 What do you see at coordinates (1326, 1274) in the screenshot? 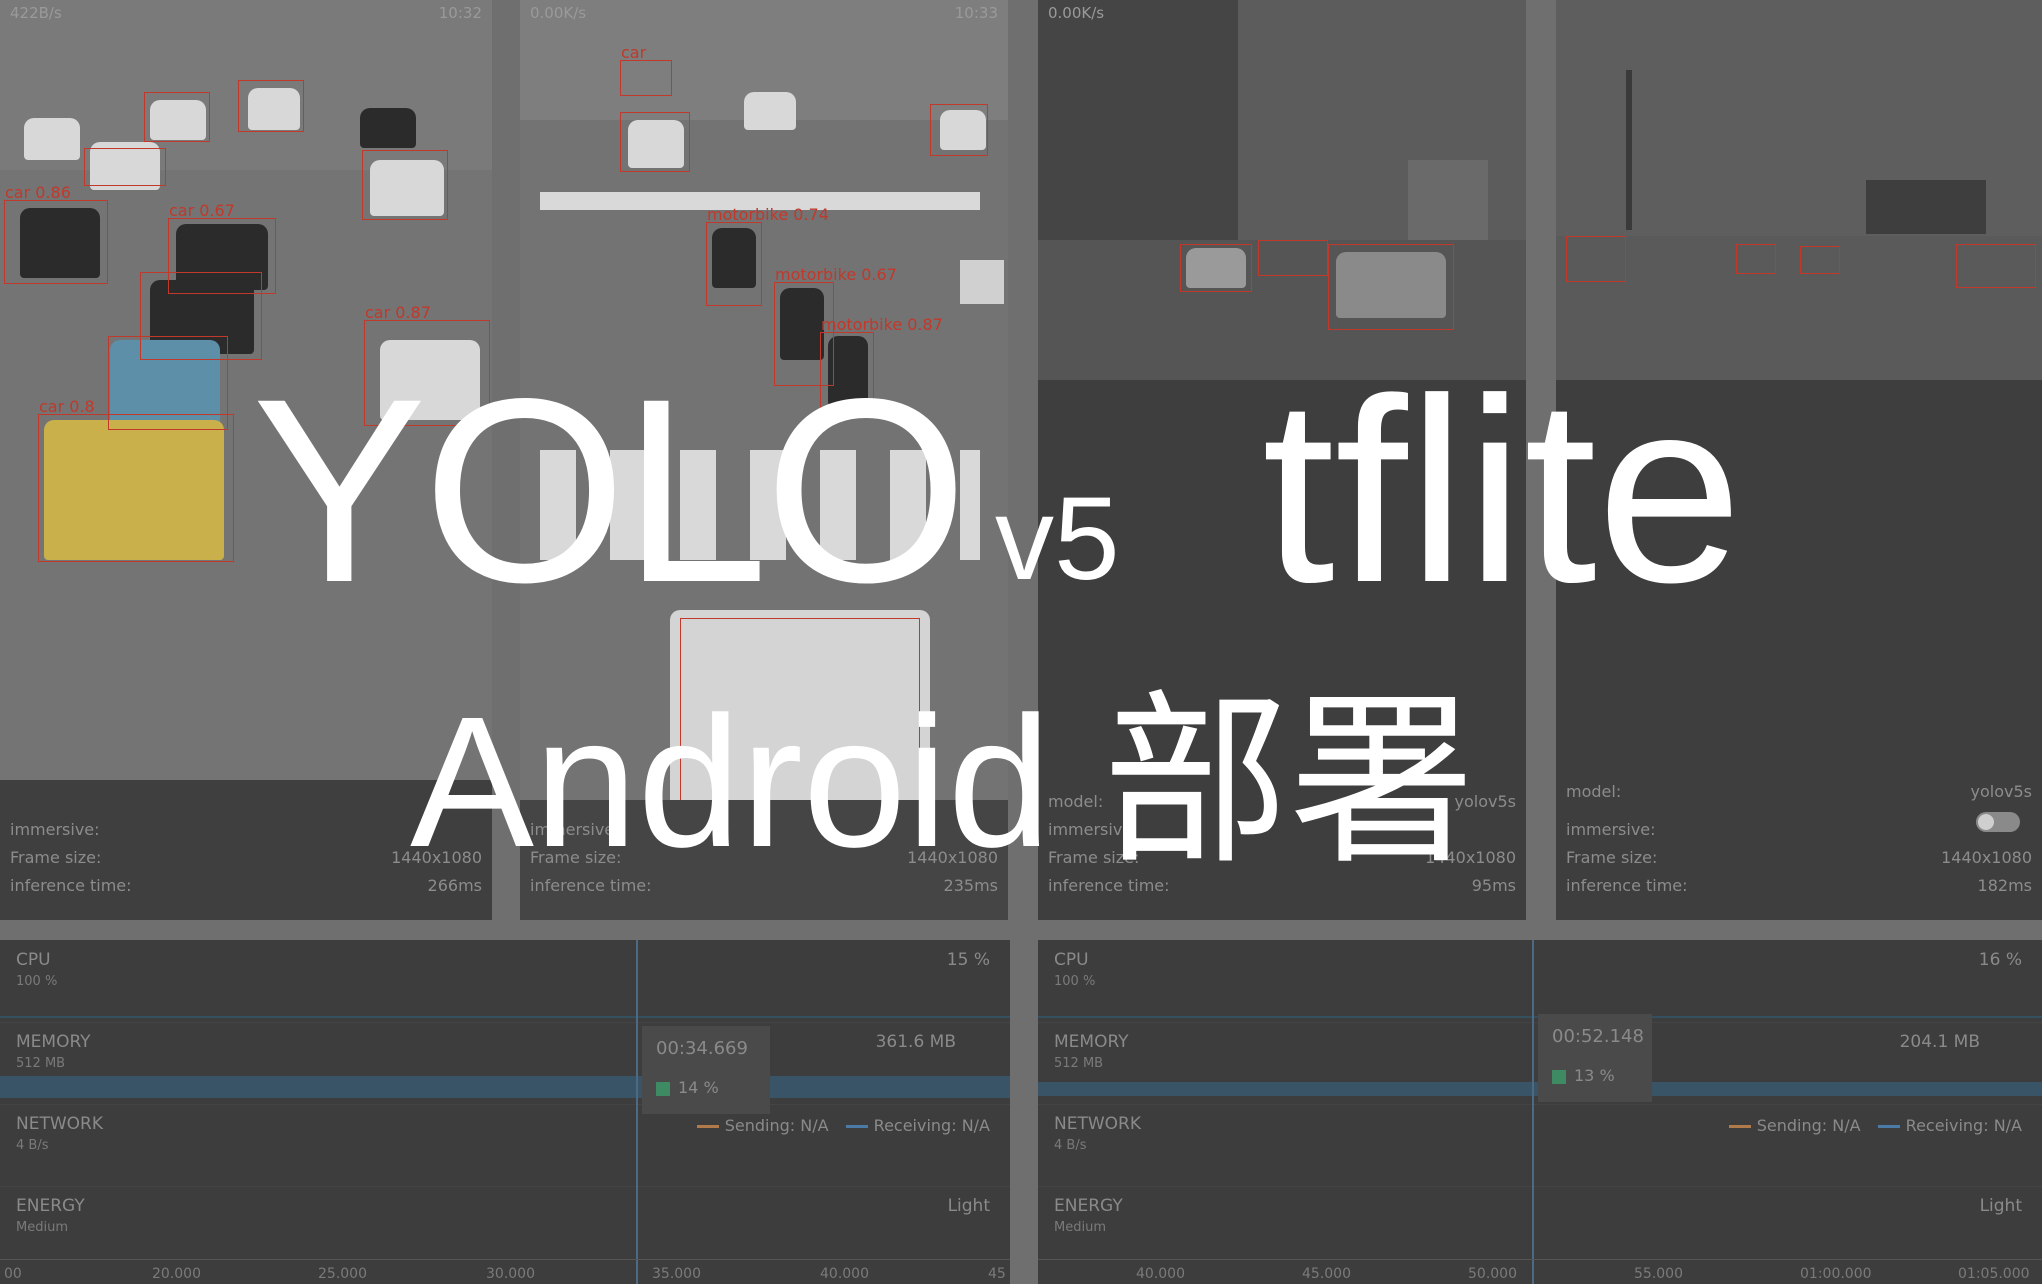
I see `axis-tick: 45.000` at bounding box center [1326, 1274].